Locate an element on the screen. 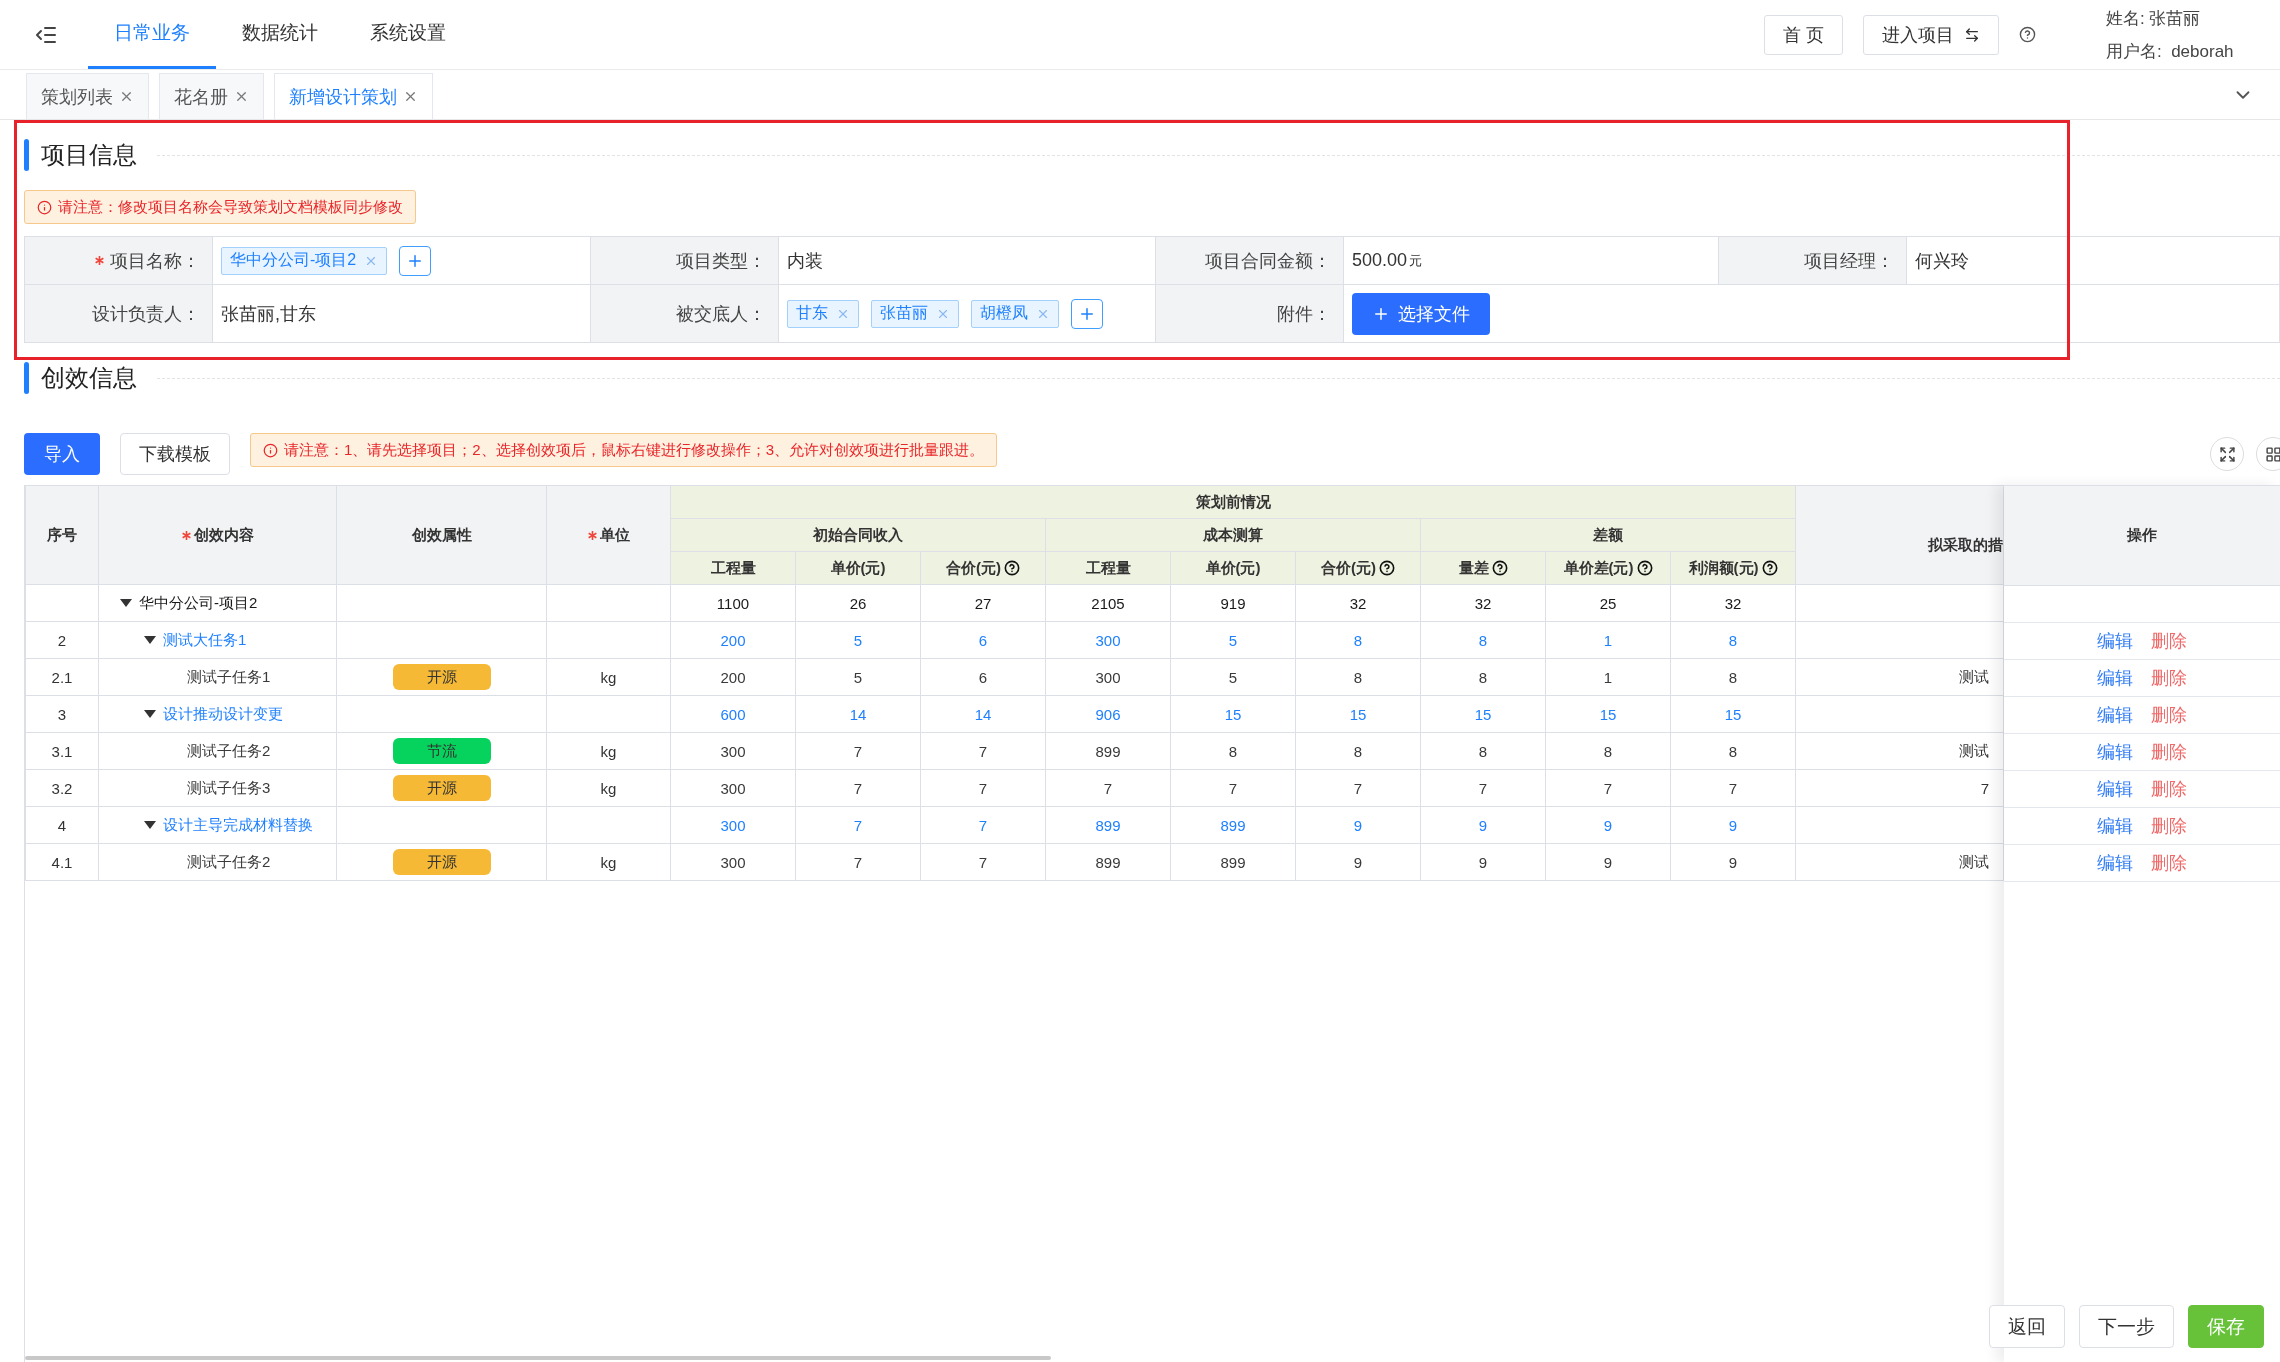  table-cell: 1 is located at coordinates (1608, 640).